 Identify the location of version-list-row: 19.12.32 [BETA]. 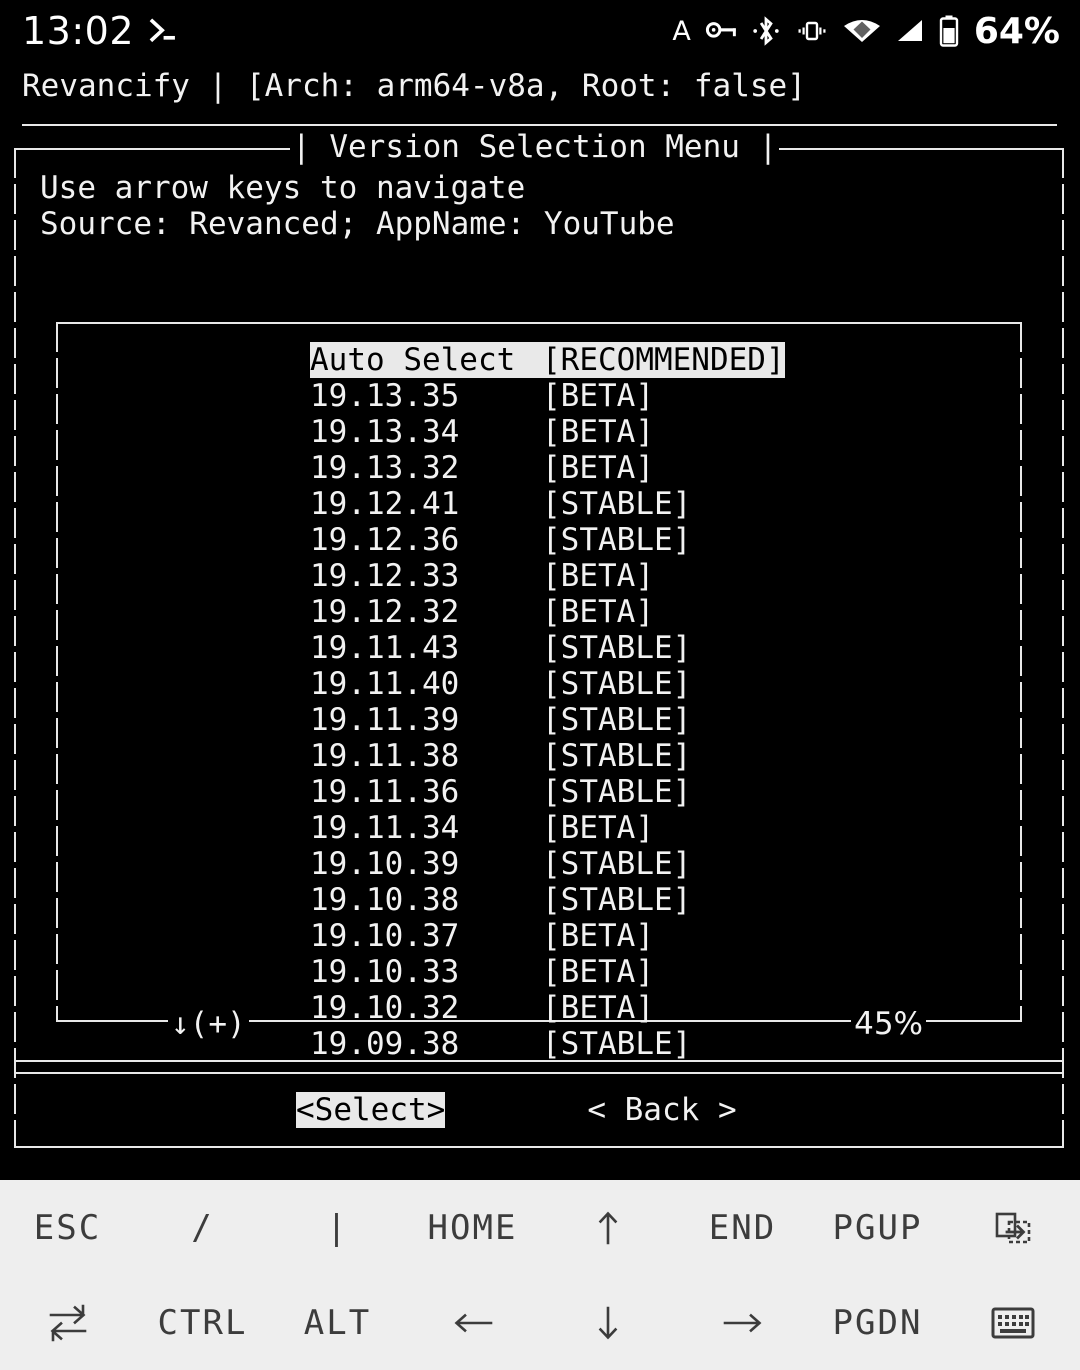
(539, 612).